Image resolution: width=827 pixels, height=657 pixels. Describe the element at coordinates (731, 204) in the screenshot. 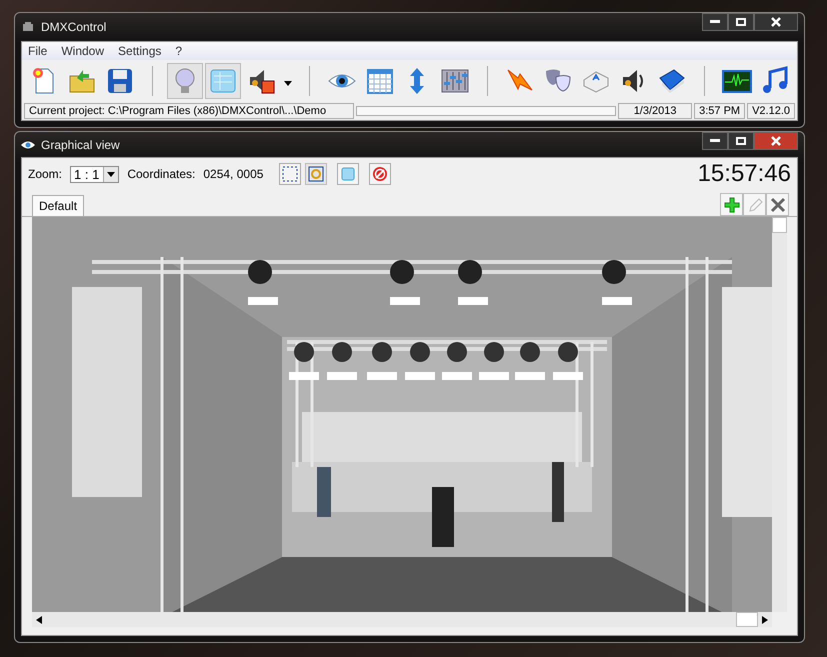

I see `add-button` at that location.